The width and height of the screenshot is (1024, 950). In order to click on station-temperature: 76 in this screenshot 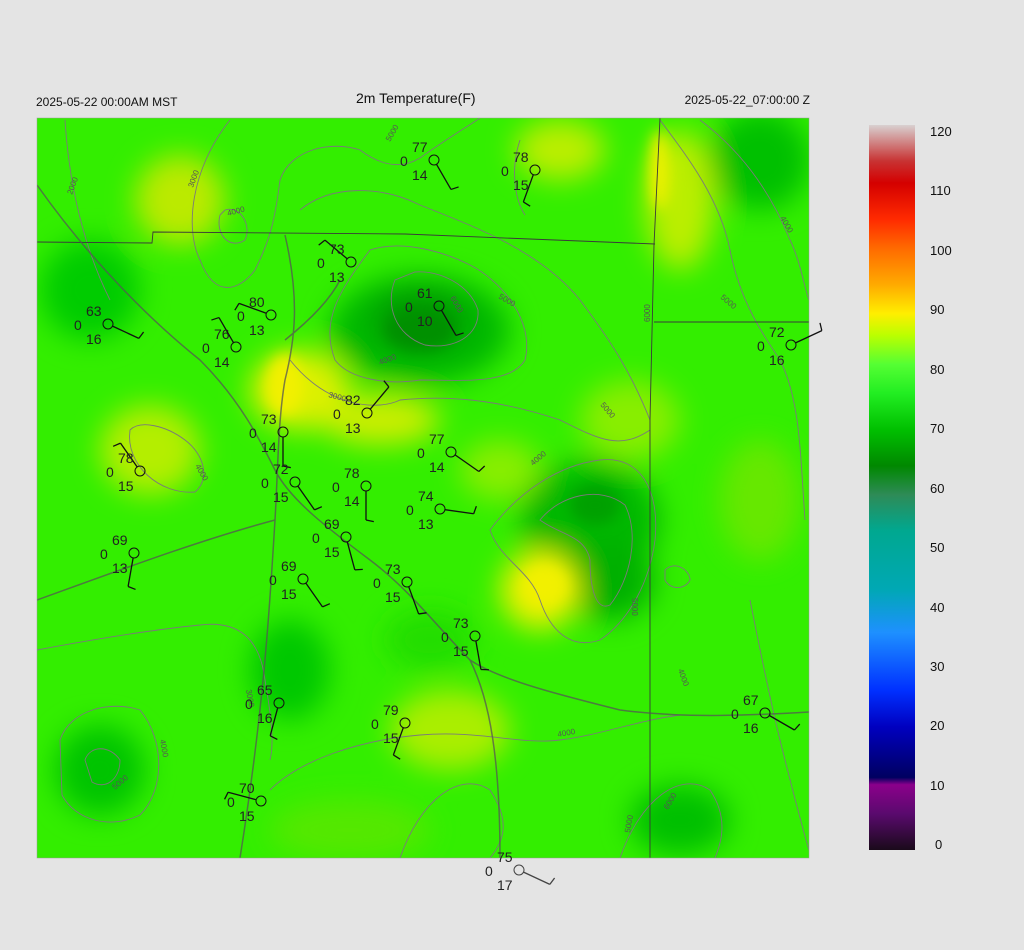, I will do `click(222, 334)`.